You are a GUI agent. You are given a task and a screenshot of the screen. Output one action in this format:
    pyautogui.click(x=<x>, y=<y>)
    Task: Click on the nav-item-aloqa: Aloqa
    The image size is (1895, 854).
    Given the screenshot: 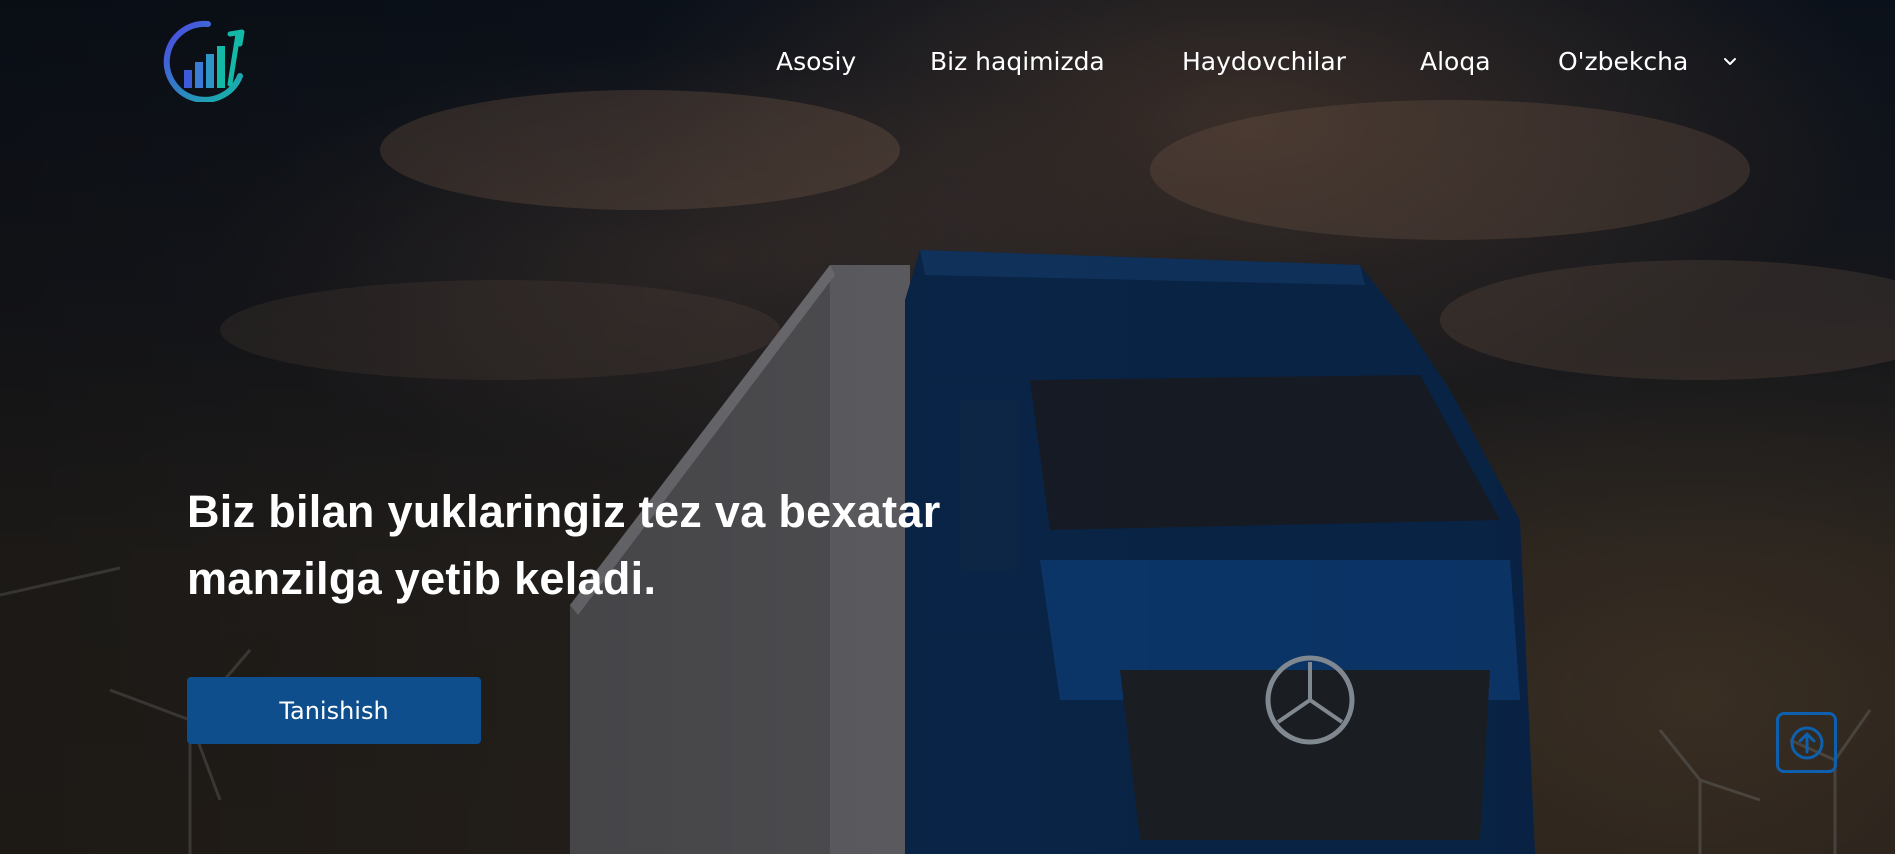 What is the action you would take?
    pyautogui.click(x=1455, y=62)
    